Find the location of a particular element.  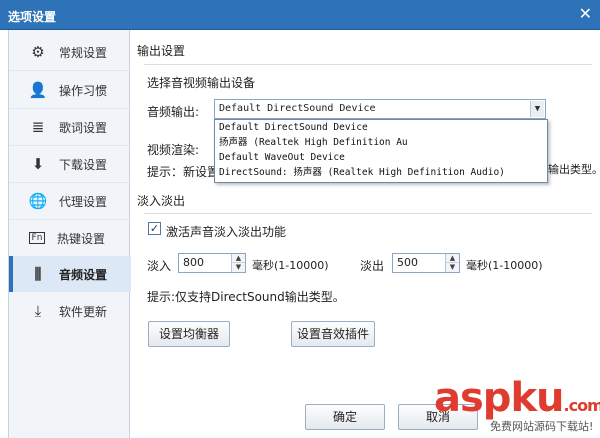

fade-out-stepper: 500 ▲ ▼ is located at coordinates (426, 263).